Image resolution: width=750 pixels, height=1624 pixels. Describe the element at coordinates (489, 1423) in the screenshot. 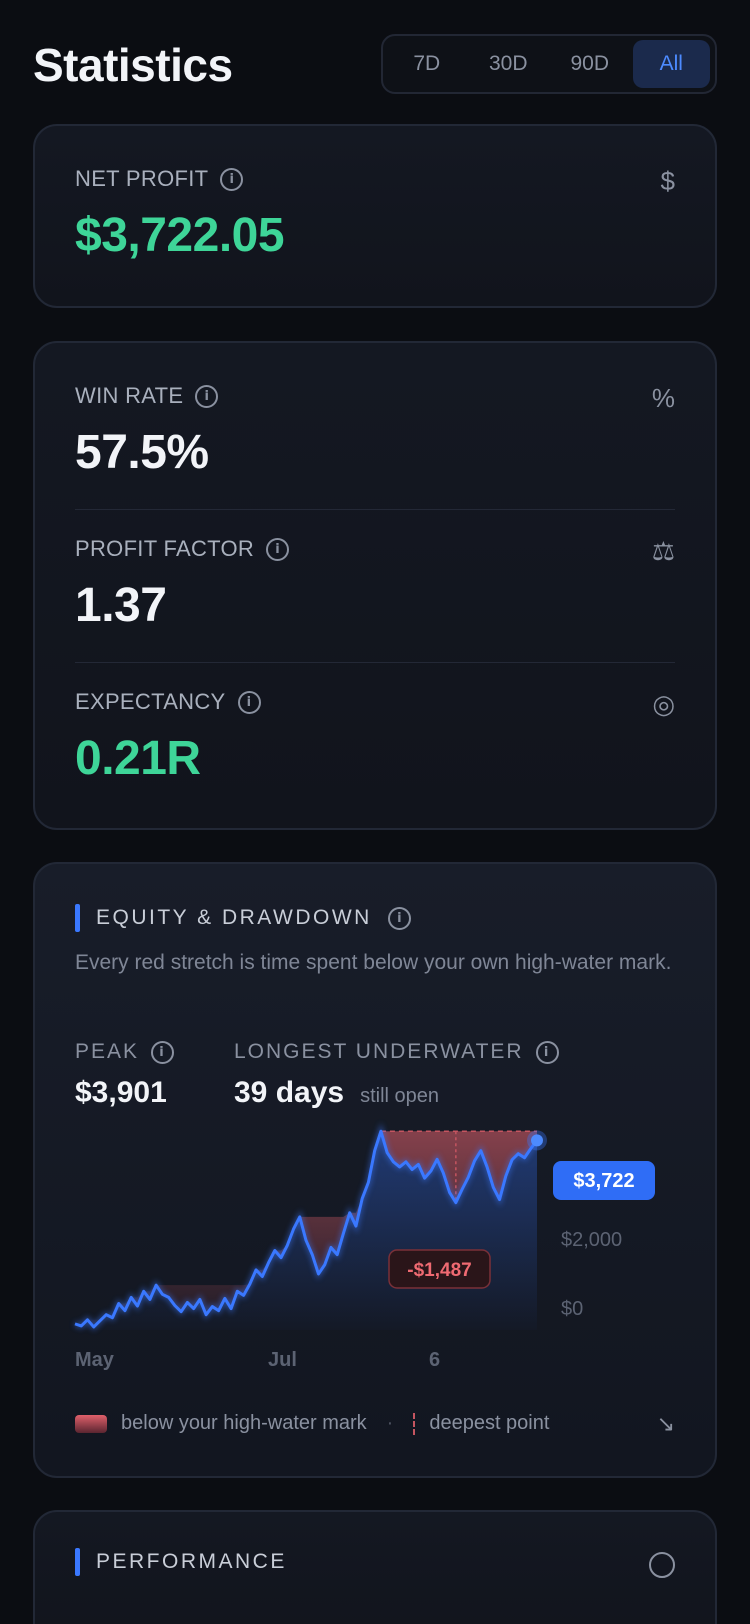

I see `legend-deepest-label: deepest point` at that location.